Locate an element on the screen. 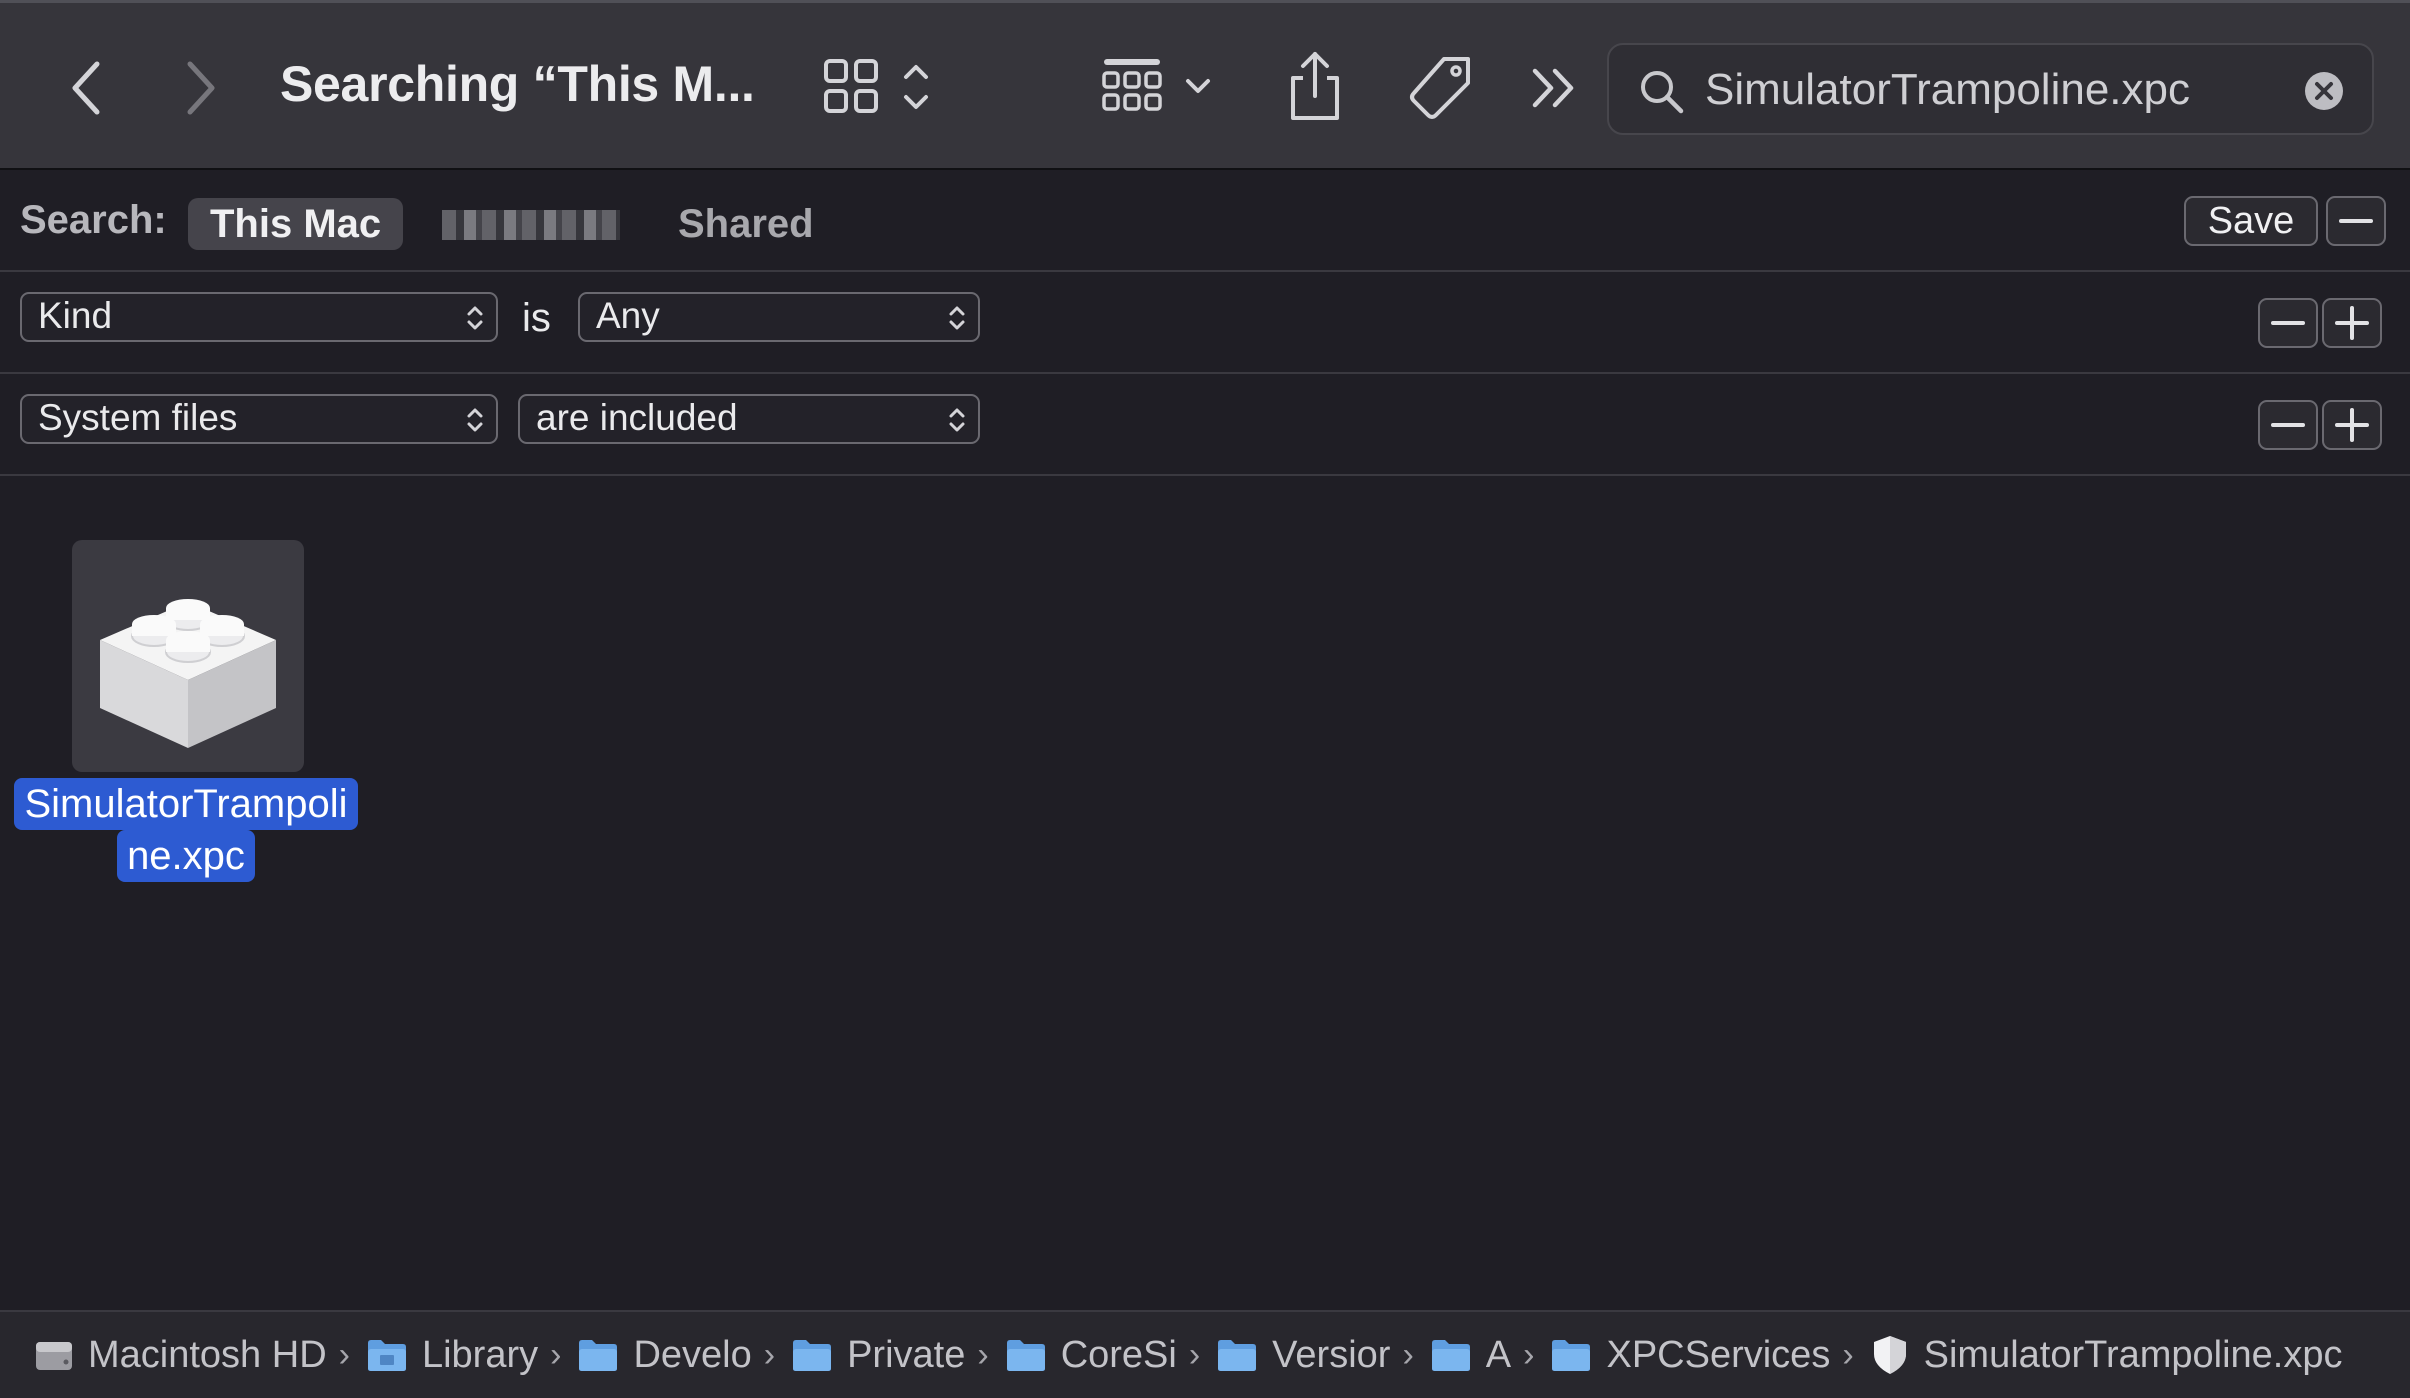 This screenshot has height=1398, width=2410. tags-button is located at coordinates (1441, 88).